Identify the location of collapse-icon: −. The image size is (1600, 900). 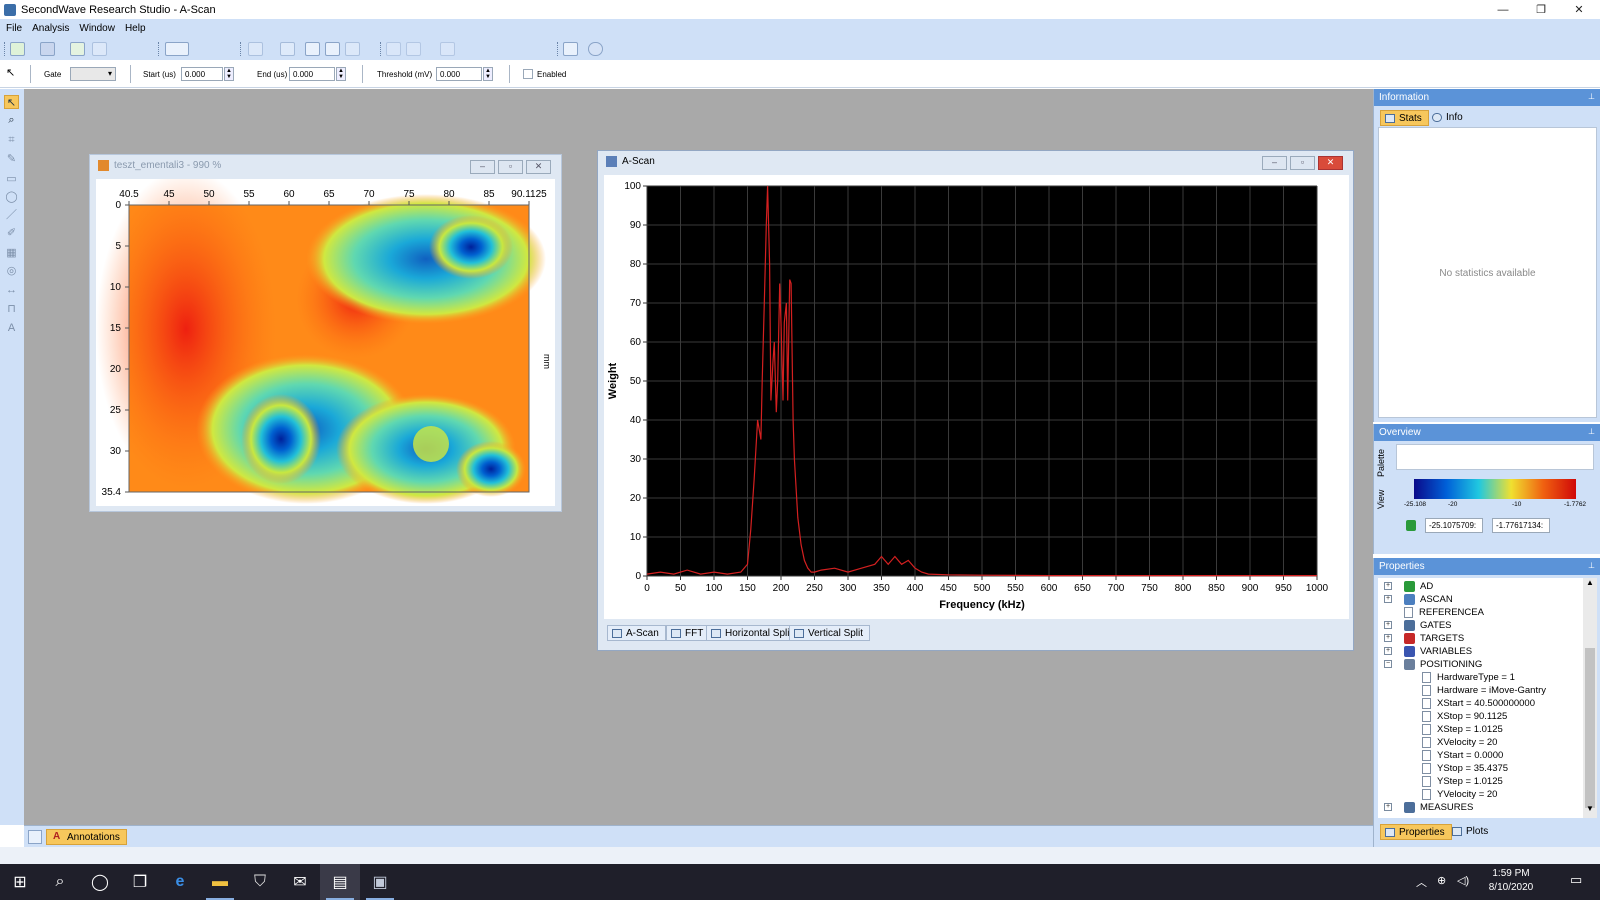
(1388, 664).